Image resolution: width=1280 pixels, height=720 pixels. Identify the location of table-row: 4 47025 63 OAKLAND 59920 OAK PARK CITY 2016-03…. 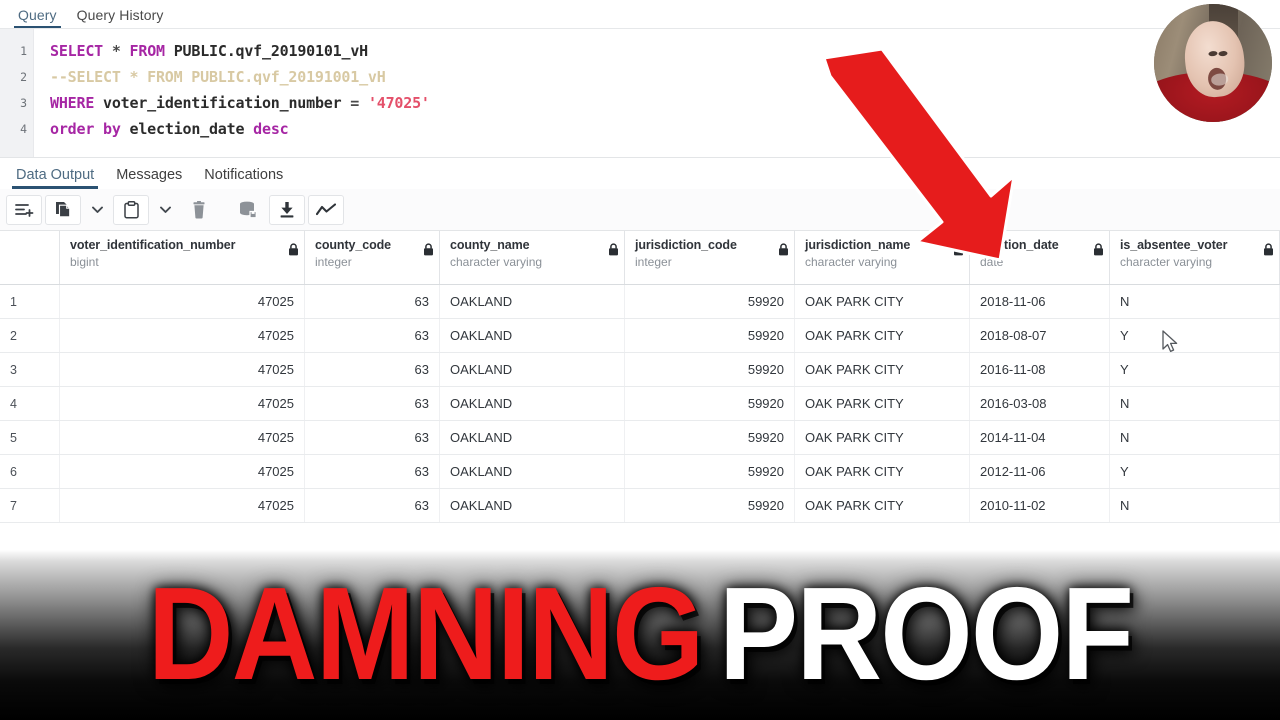
(640, 404).